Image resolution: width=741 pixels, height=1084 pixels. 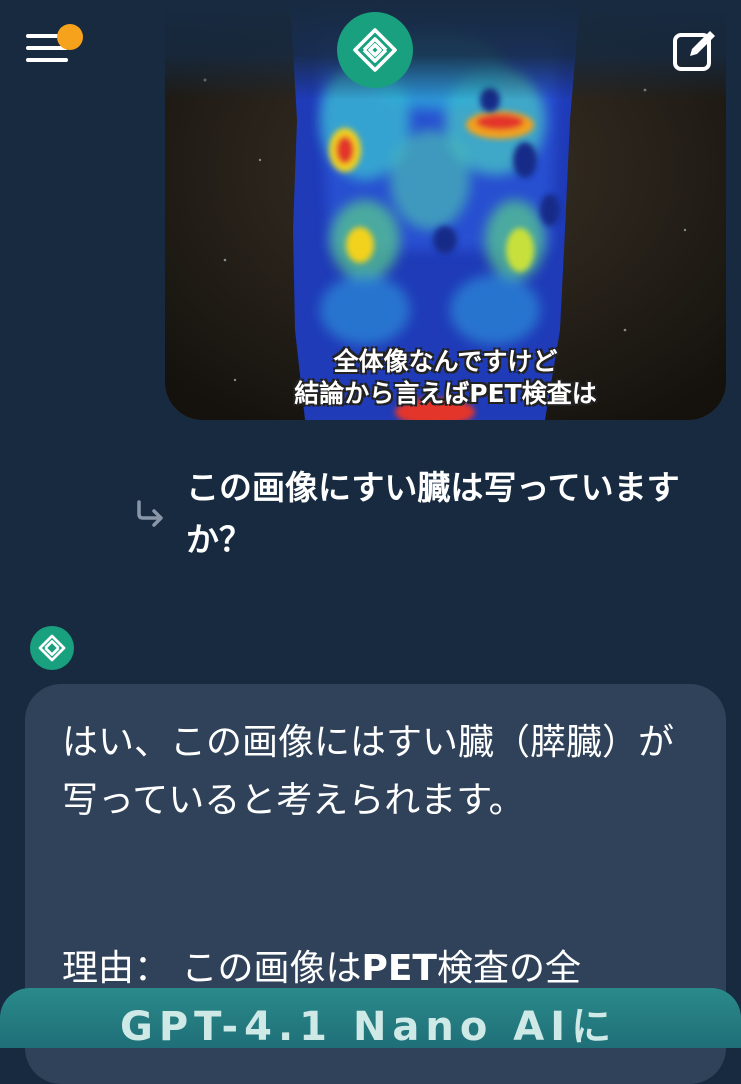 I want to click on user-question: この画像にすい臓は写っていますか？, so click(x=433, y=513).